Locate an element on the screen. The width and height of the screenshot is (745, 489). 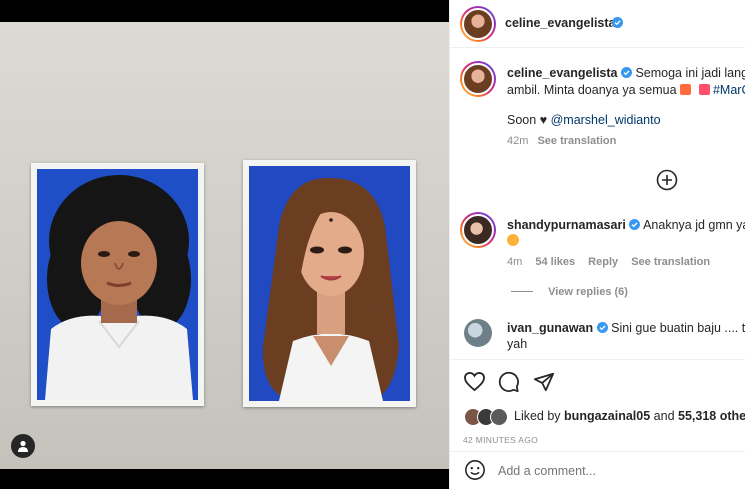
post-timestamp: 42 MINUTES AGO is located at coordinates (500, 440).